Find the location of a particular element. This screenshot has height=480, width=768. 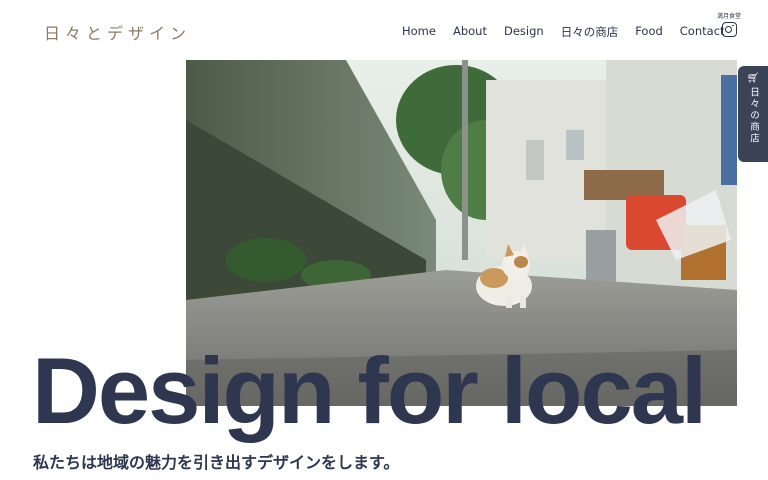

instagram-label: 満月食堂 is located at coordinates (728, 16).